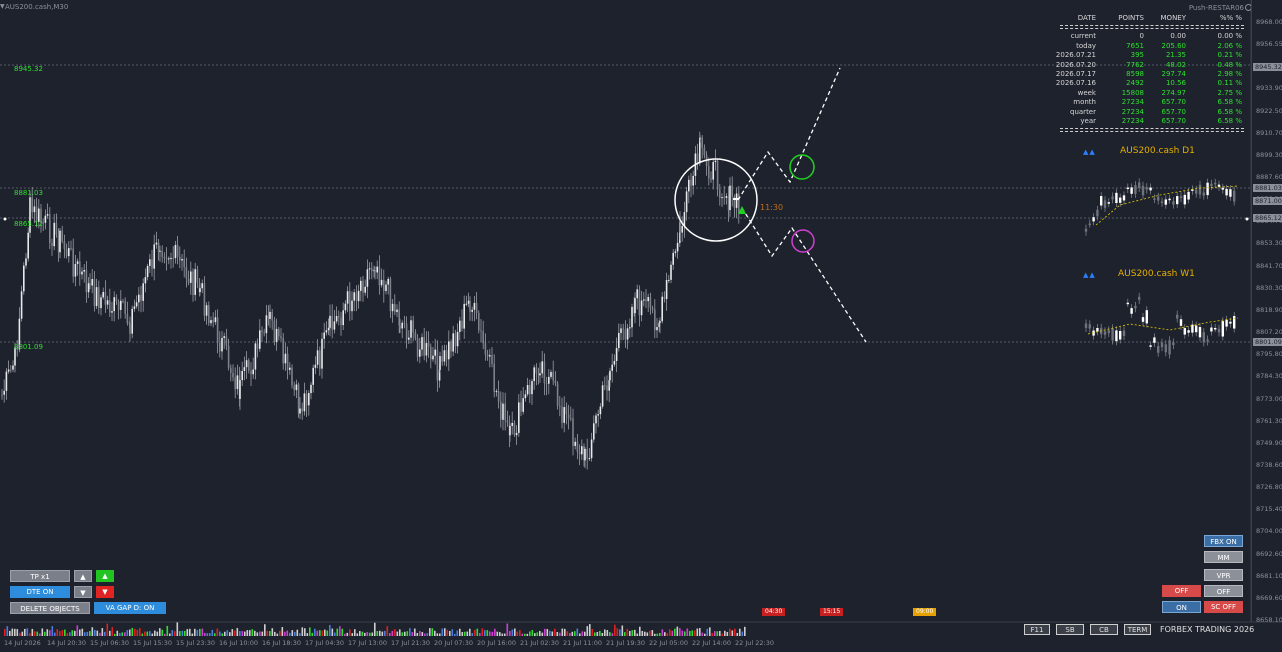 This screenshot has height=652, width=1282. I want to click on stats-pct: 0.00 %, so click(1229, 36).